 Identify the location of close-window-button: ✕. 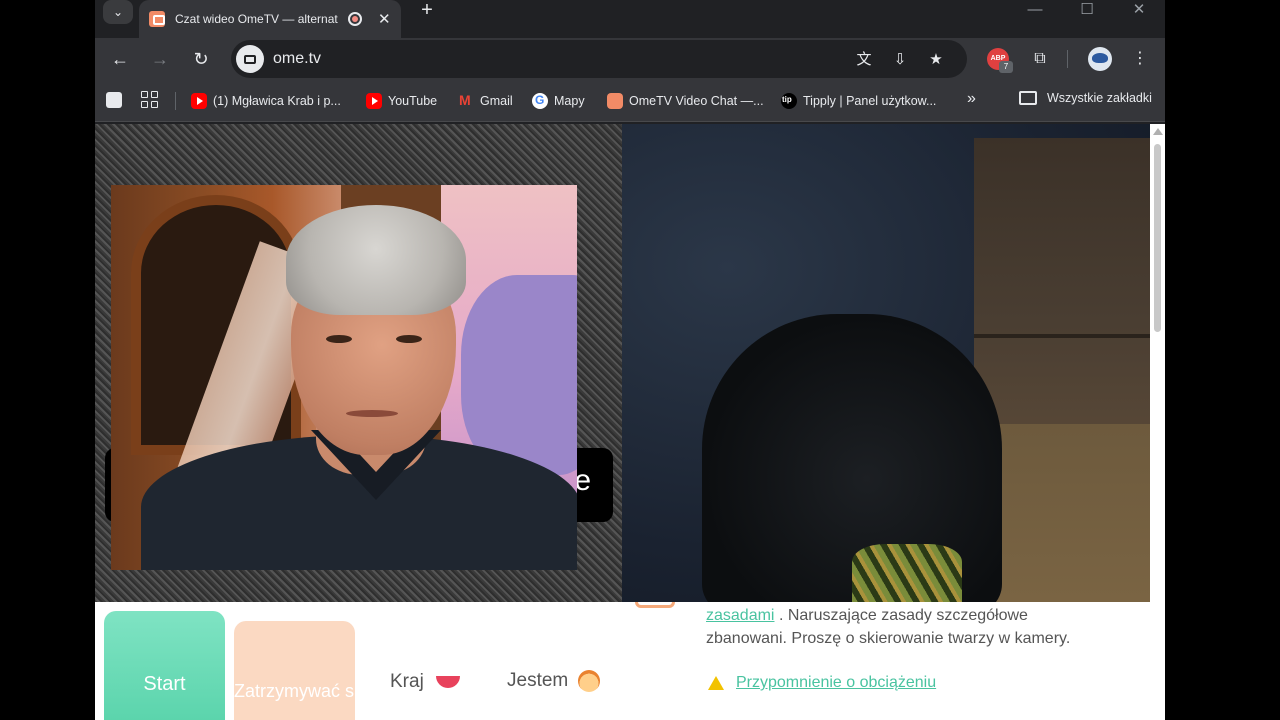
(1139, 11).